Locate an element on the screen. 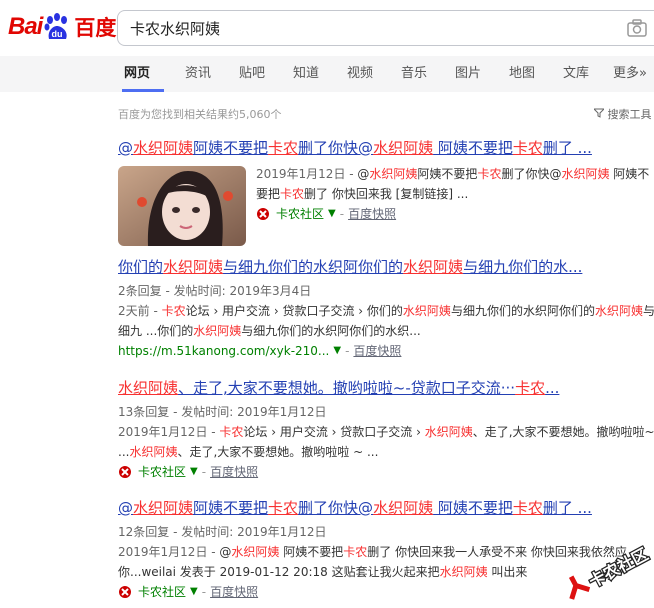 The image size is (654, 608). tab-wenku: 文库 is located at coordinates (576, 74).